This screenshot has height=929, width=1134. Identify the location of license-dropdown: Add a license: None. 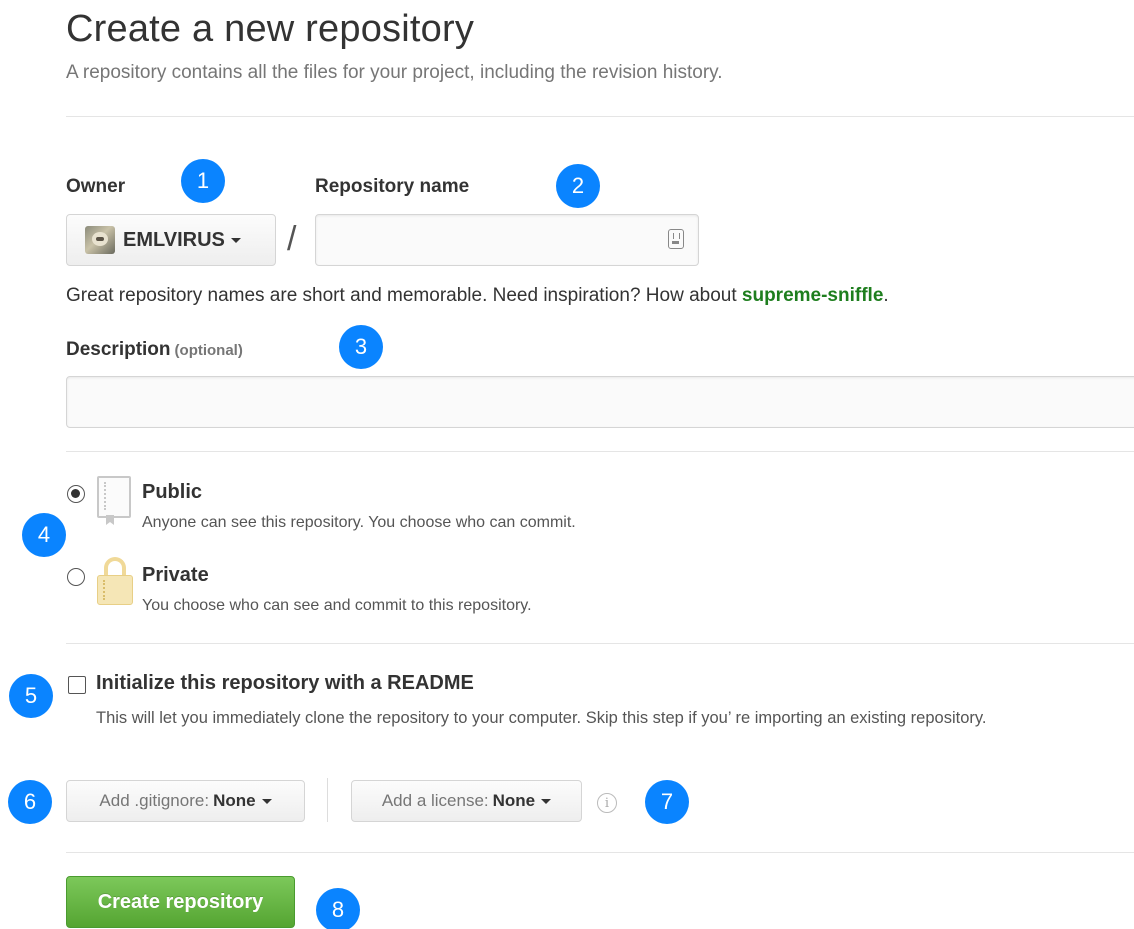
(466, 801).